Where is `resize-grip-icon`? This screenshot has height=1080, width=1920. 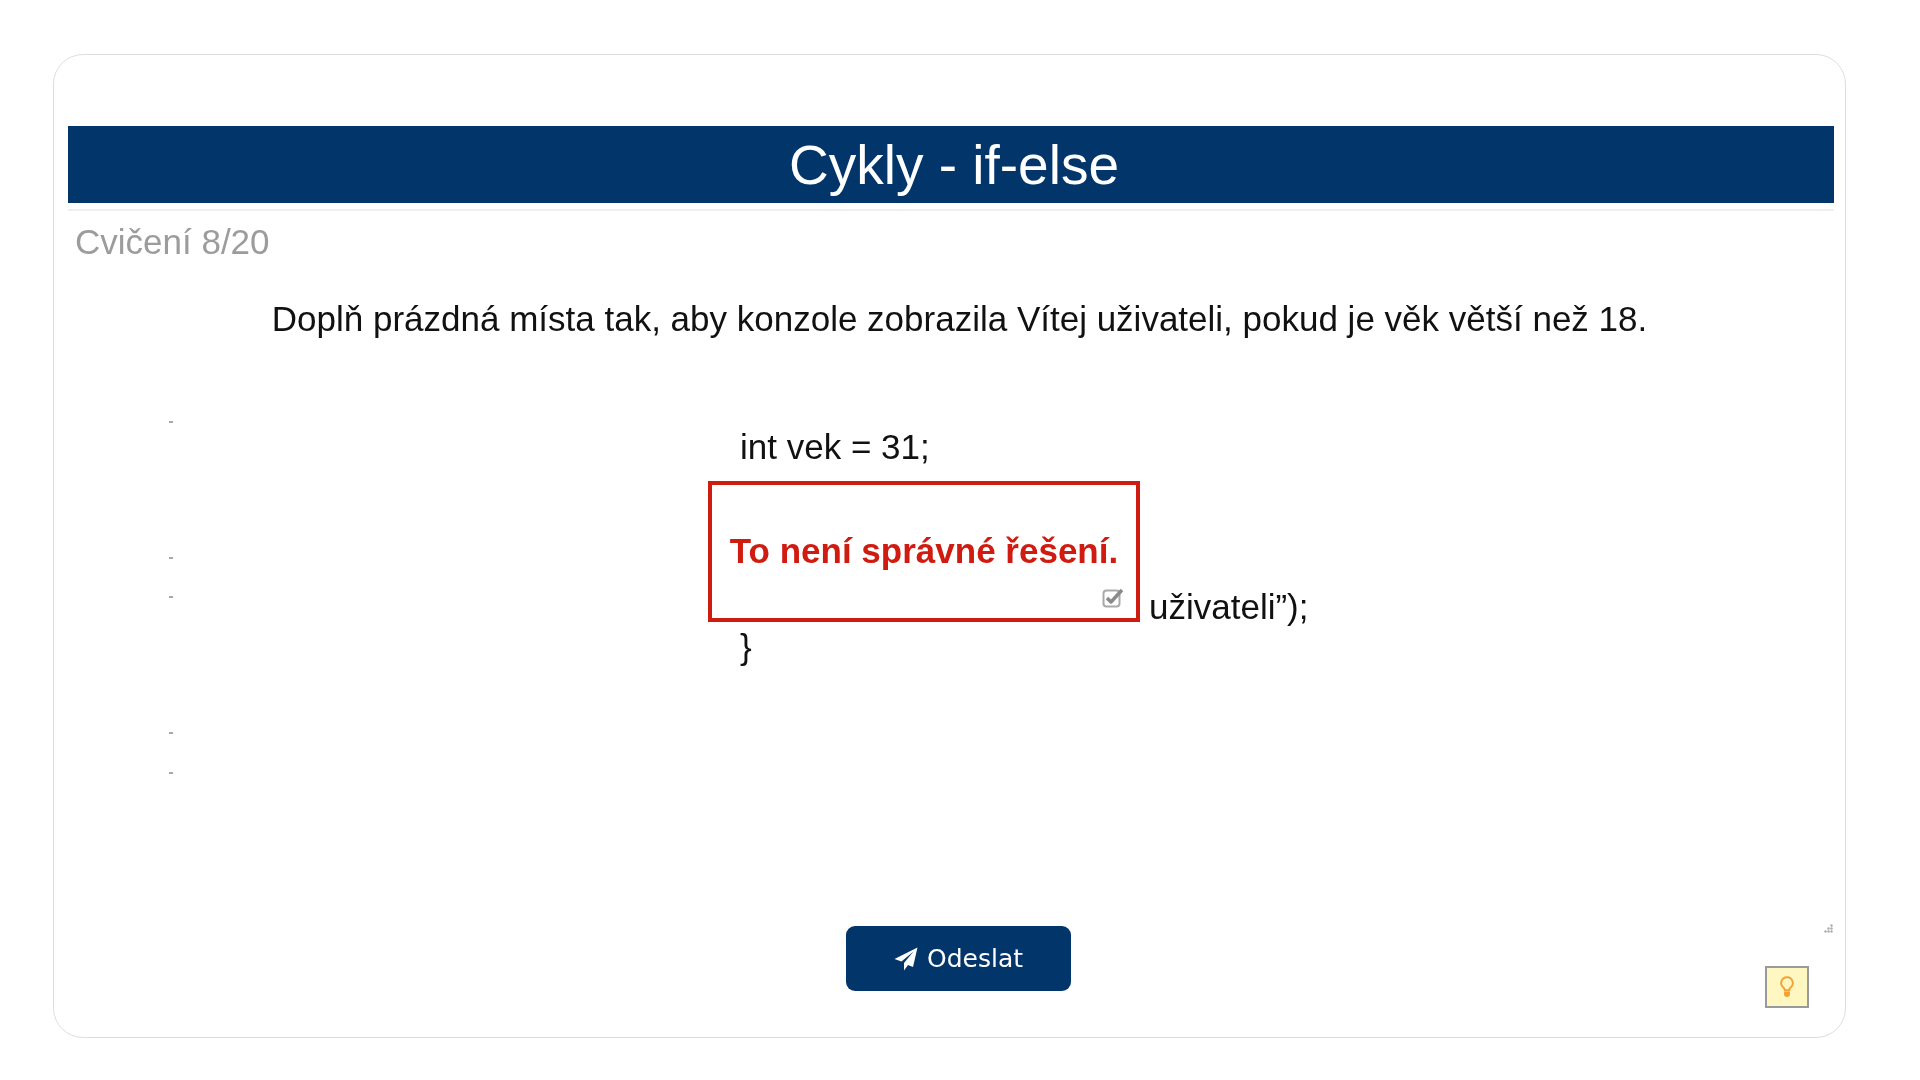 resize-grip-icon is located at coordinates (1828, 928).